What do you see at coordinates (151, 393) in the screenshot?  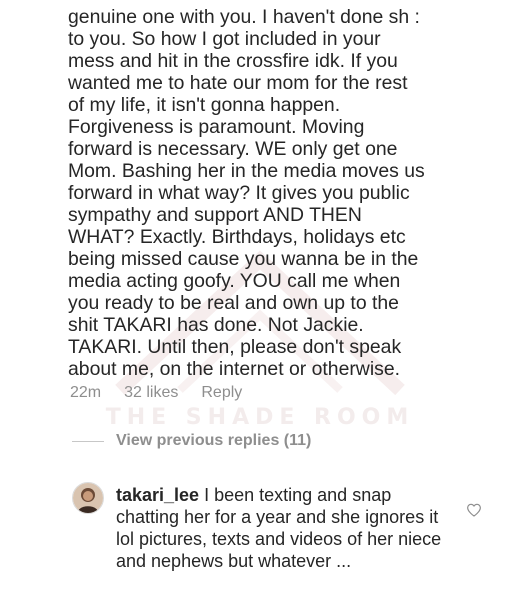 I see `likes-count-link: 32 likes` at bounding box center [151, 393].